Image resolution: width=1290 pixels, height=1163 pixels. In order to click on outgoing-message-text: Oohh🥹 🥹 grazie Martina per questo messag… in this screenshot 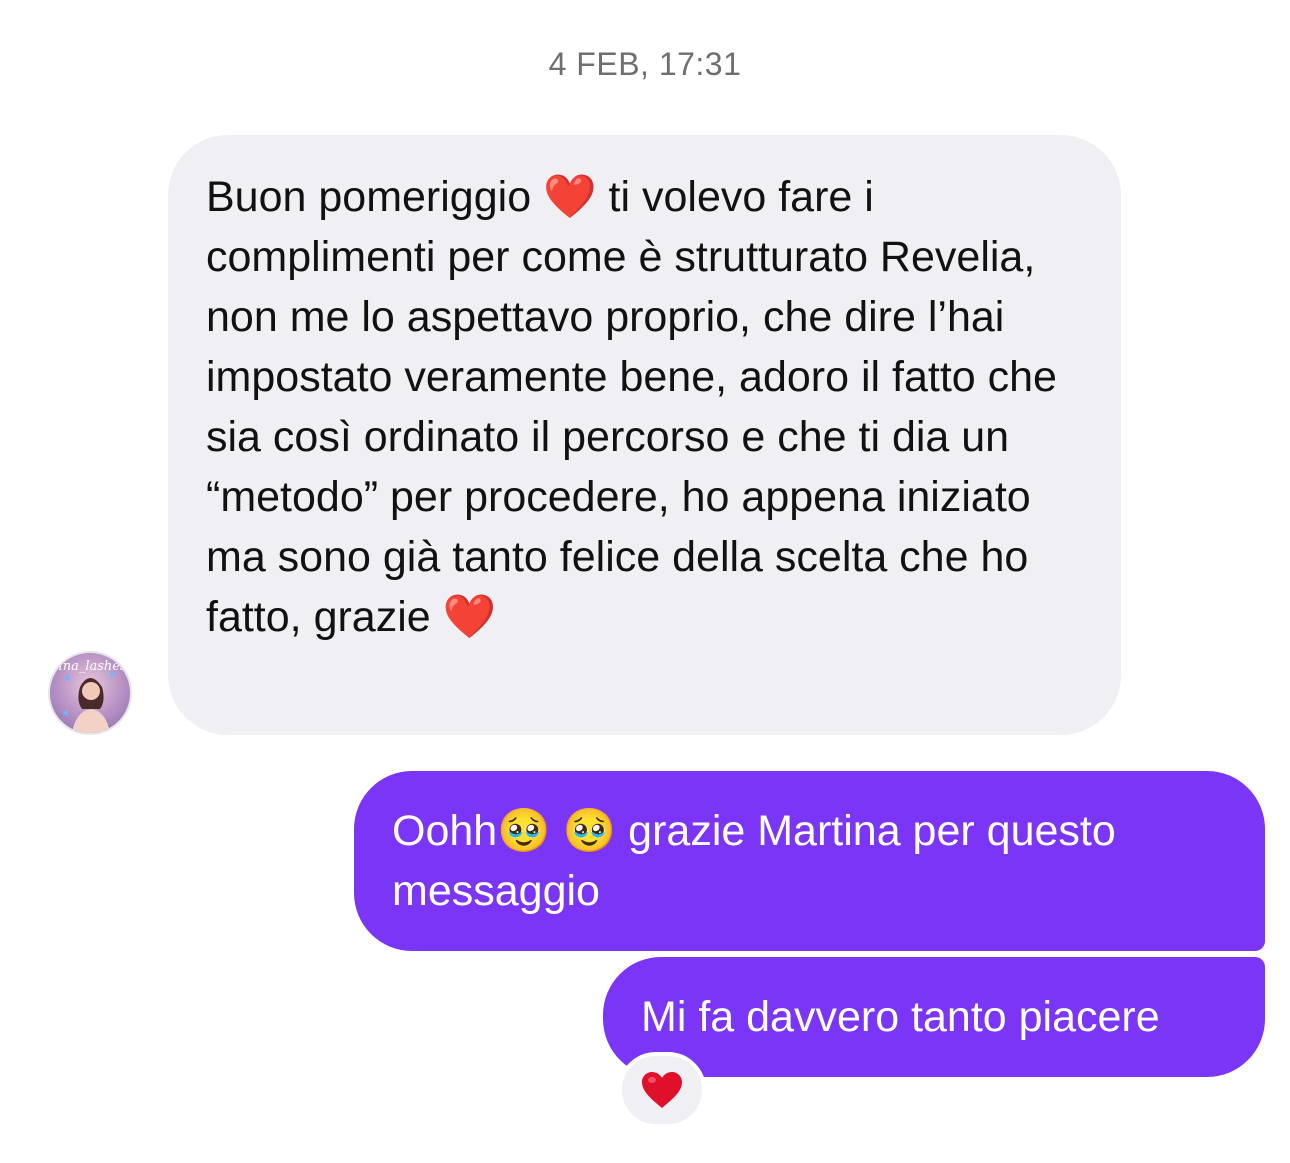, I will do `click(754, 861)`.